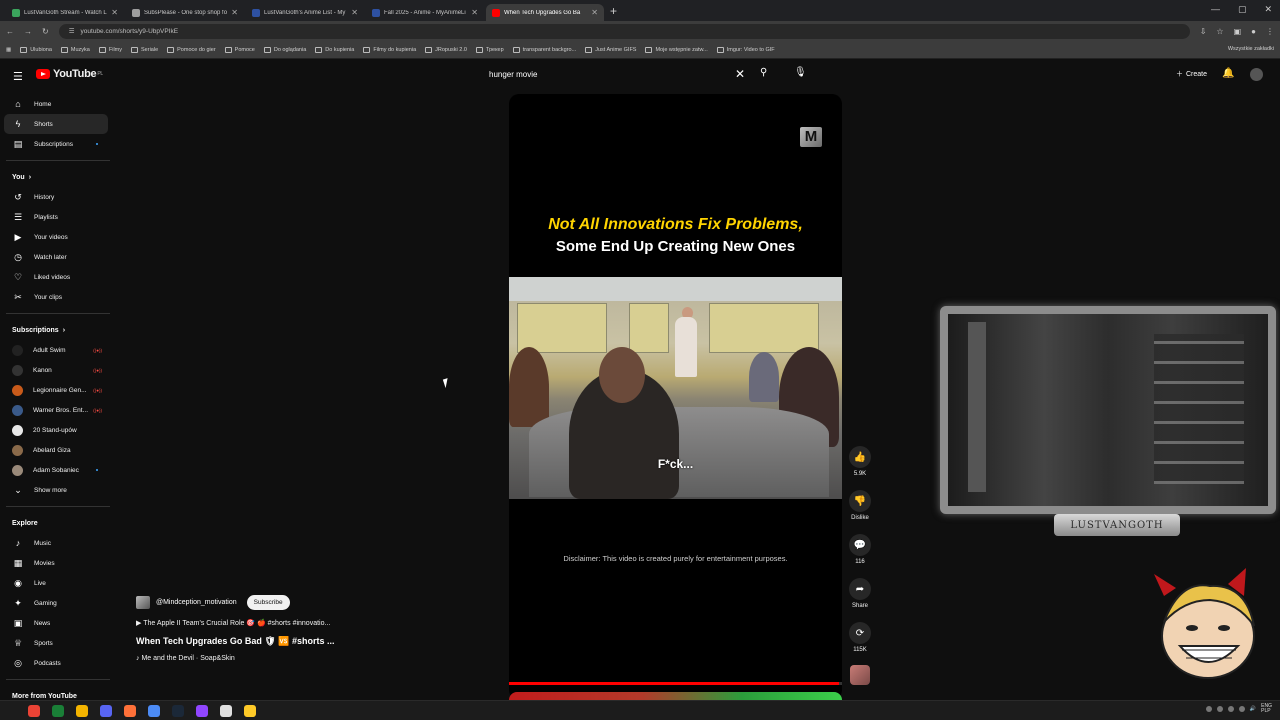  What do you see at coordinates (58, 430) in the screenshot?
I see `subscription-channel: 20 Stand-upów` at bounding box center [58, 430].